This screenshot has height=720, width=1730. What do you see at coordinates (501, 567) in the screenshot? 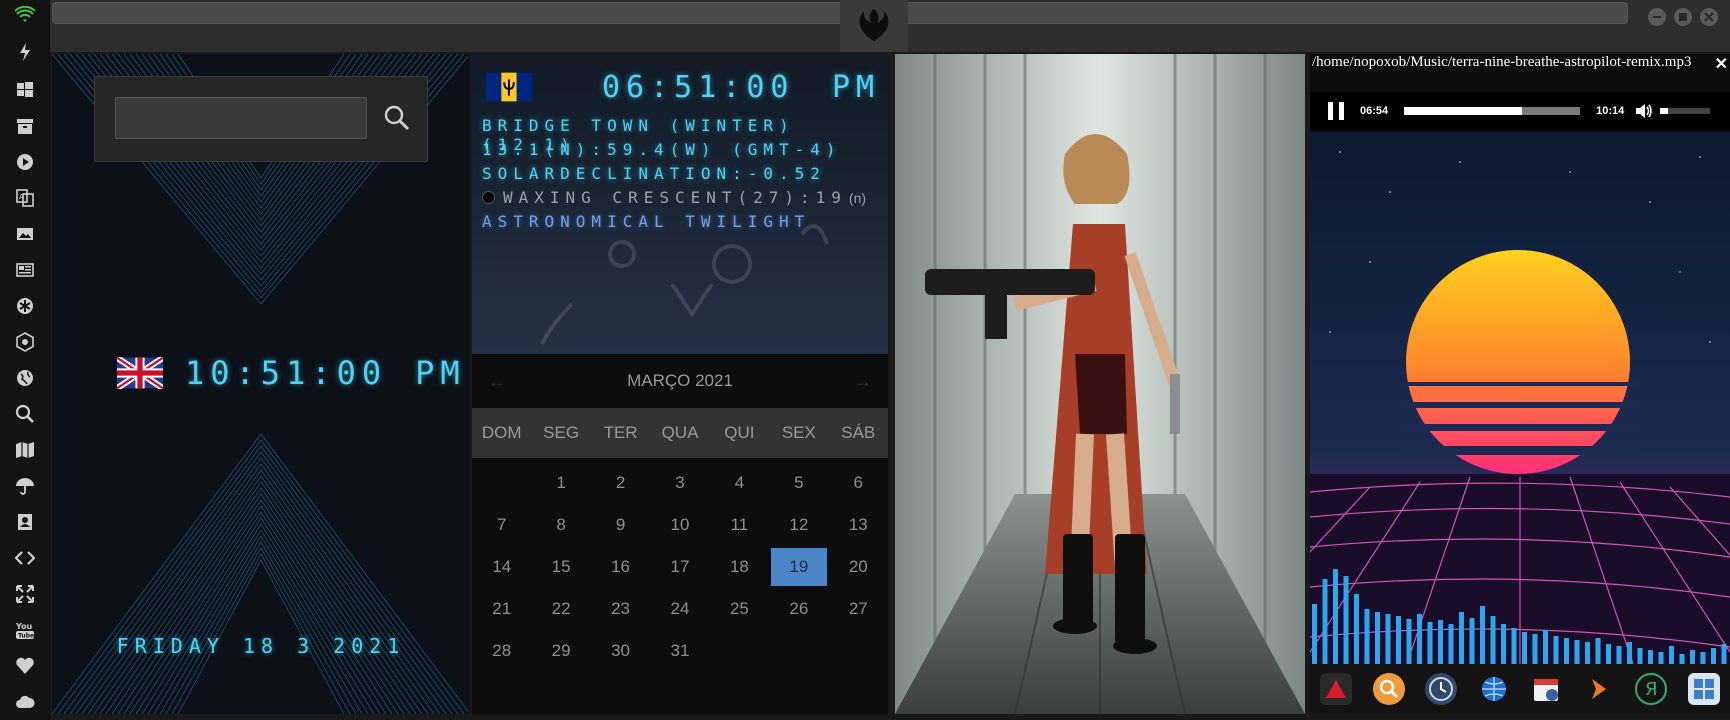
I see `calendar-day: 14` at bounding box center [501, 567].